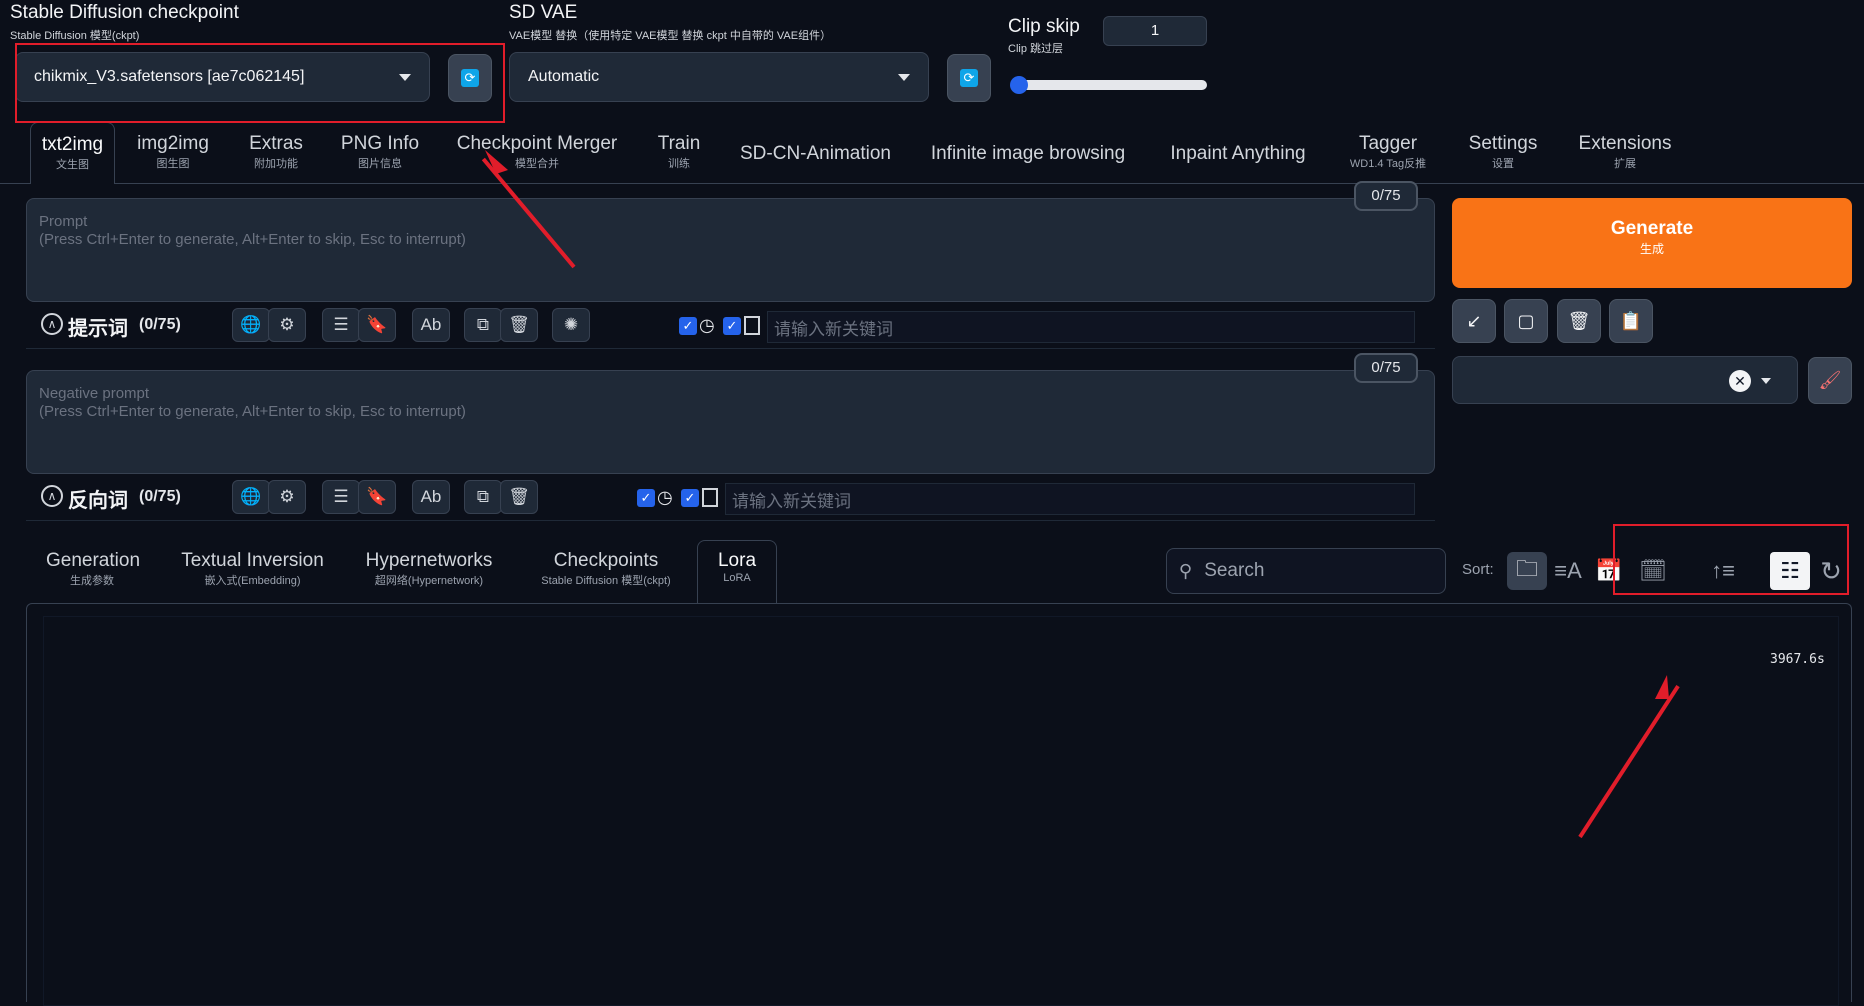 This screenshot has height=1006, width=1864. Describe the element at coordinates (737, 578) in the screenshot. I see `tab-sublabel: LoRA` at that location.